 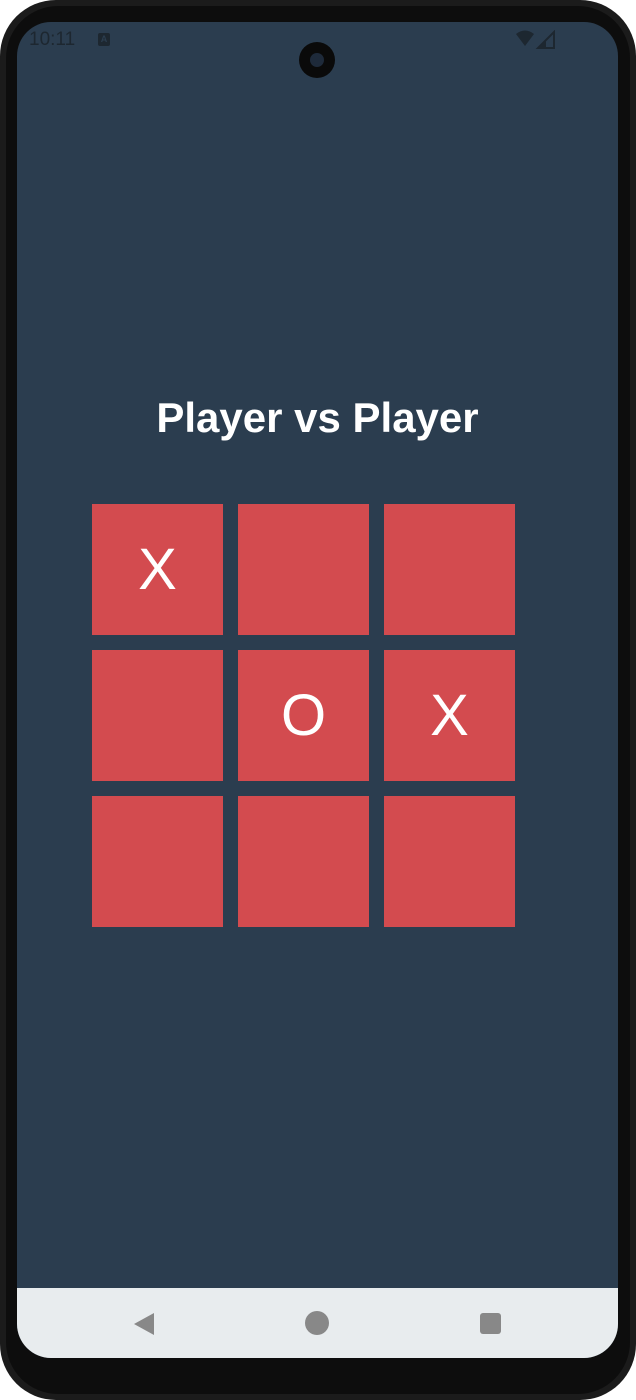 I want to click on home-circle-icon, so click(x=317, y=1323).